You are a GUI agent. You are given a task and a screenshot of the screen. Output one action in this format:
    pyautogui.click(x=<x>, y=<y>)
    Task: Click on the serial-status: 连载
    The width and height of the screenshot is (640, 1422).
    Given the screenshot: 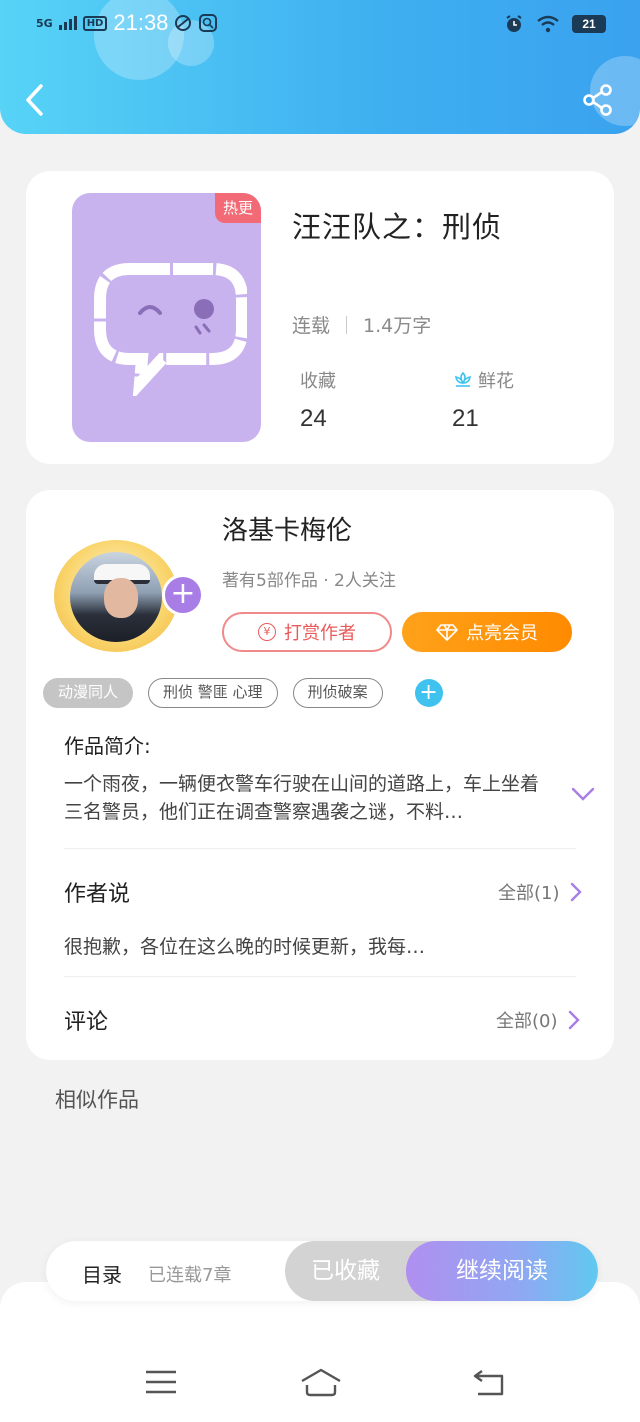 What is the action you would take?
    pyautogui.click(x=311, y=326)
    